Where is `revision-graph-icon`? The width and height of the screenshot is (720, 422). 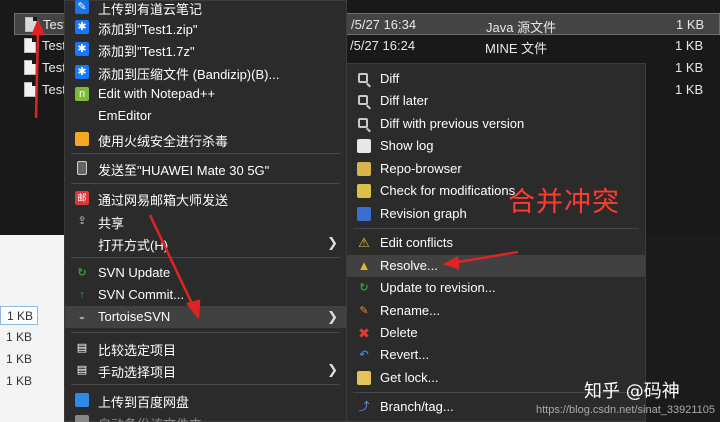 revision-graph-icon is located at coordinates (364, 214).